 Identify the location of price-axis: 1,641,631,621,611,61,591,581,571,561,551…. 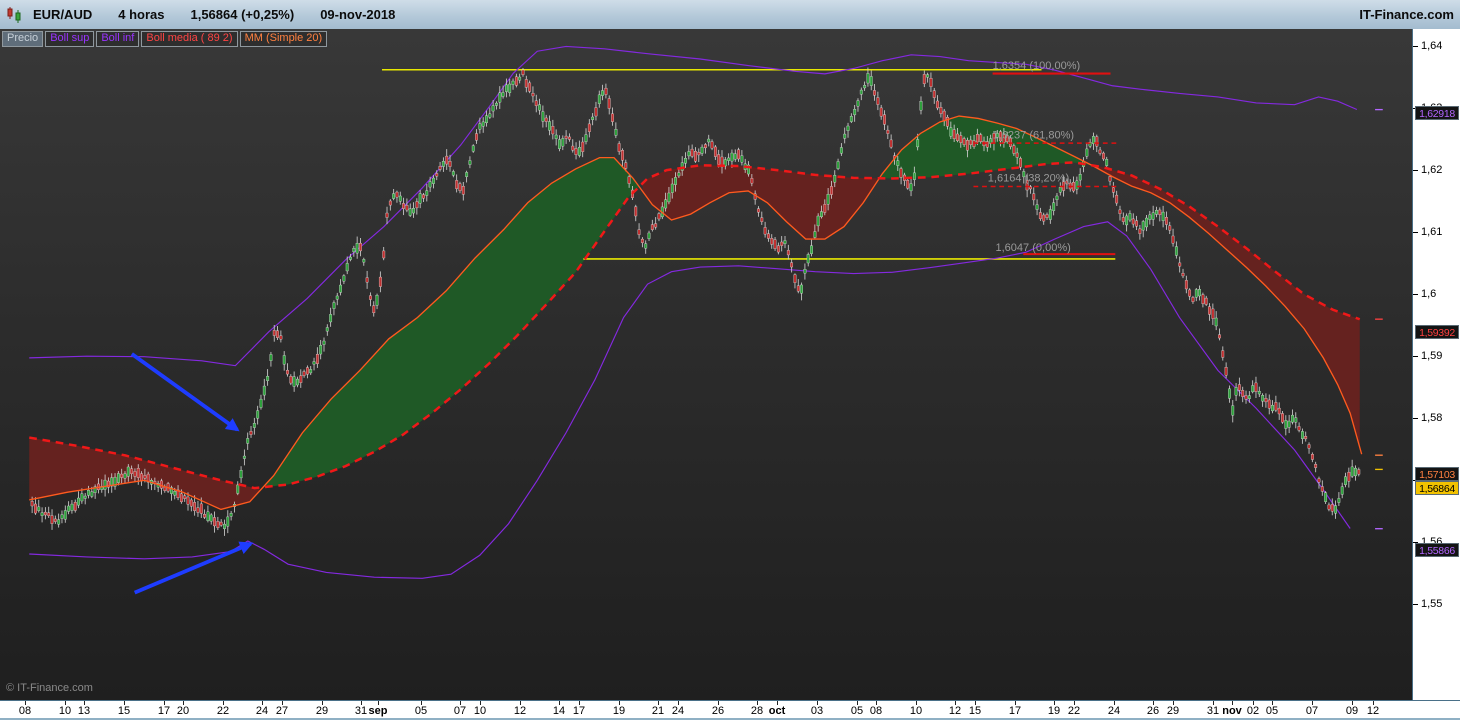
(1436, 364).